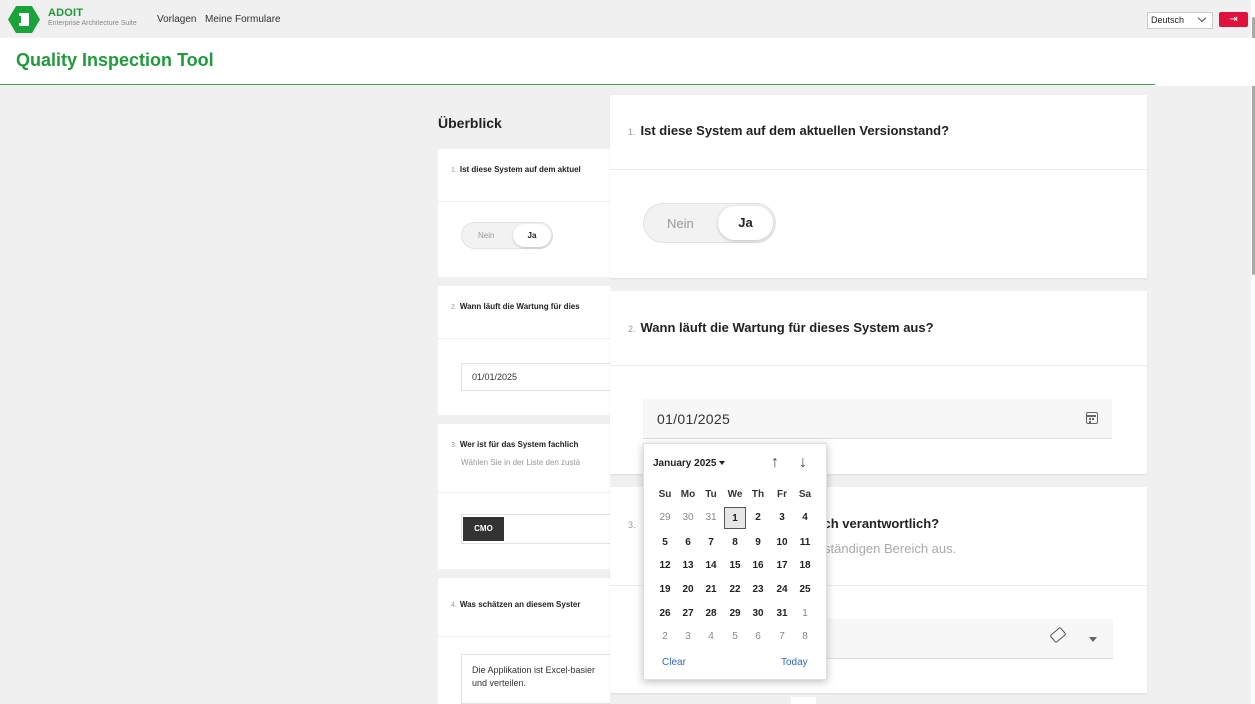 This screenshot has width=1255, height=704. I want to click on yes-no-toggle: Nein Ja, so click(709, 223).